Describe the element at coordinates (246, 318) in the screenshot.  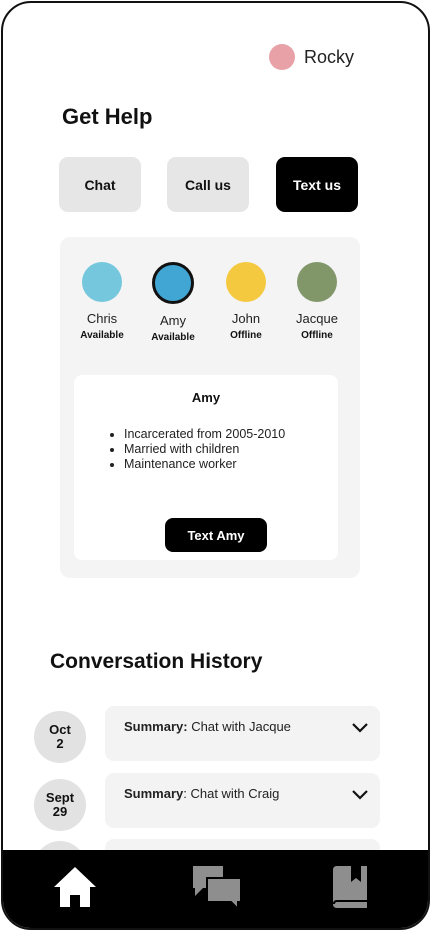
I see `agent-name: John` at that location.